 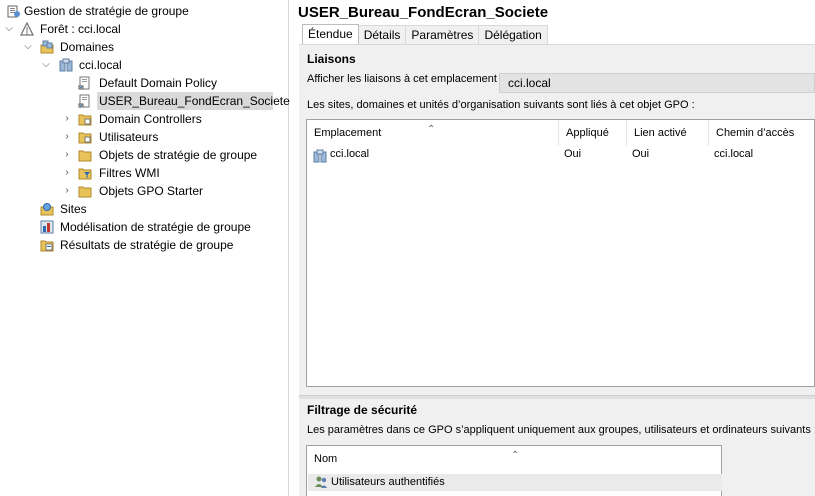 What do you see at coordinates (151, 191) in the screenshot?
I see `tree-label: Objets GPO Starter` at bounding box center [151, 191].